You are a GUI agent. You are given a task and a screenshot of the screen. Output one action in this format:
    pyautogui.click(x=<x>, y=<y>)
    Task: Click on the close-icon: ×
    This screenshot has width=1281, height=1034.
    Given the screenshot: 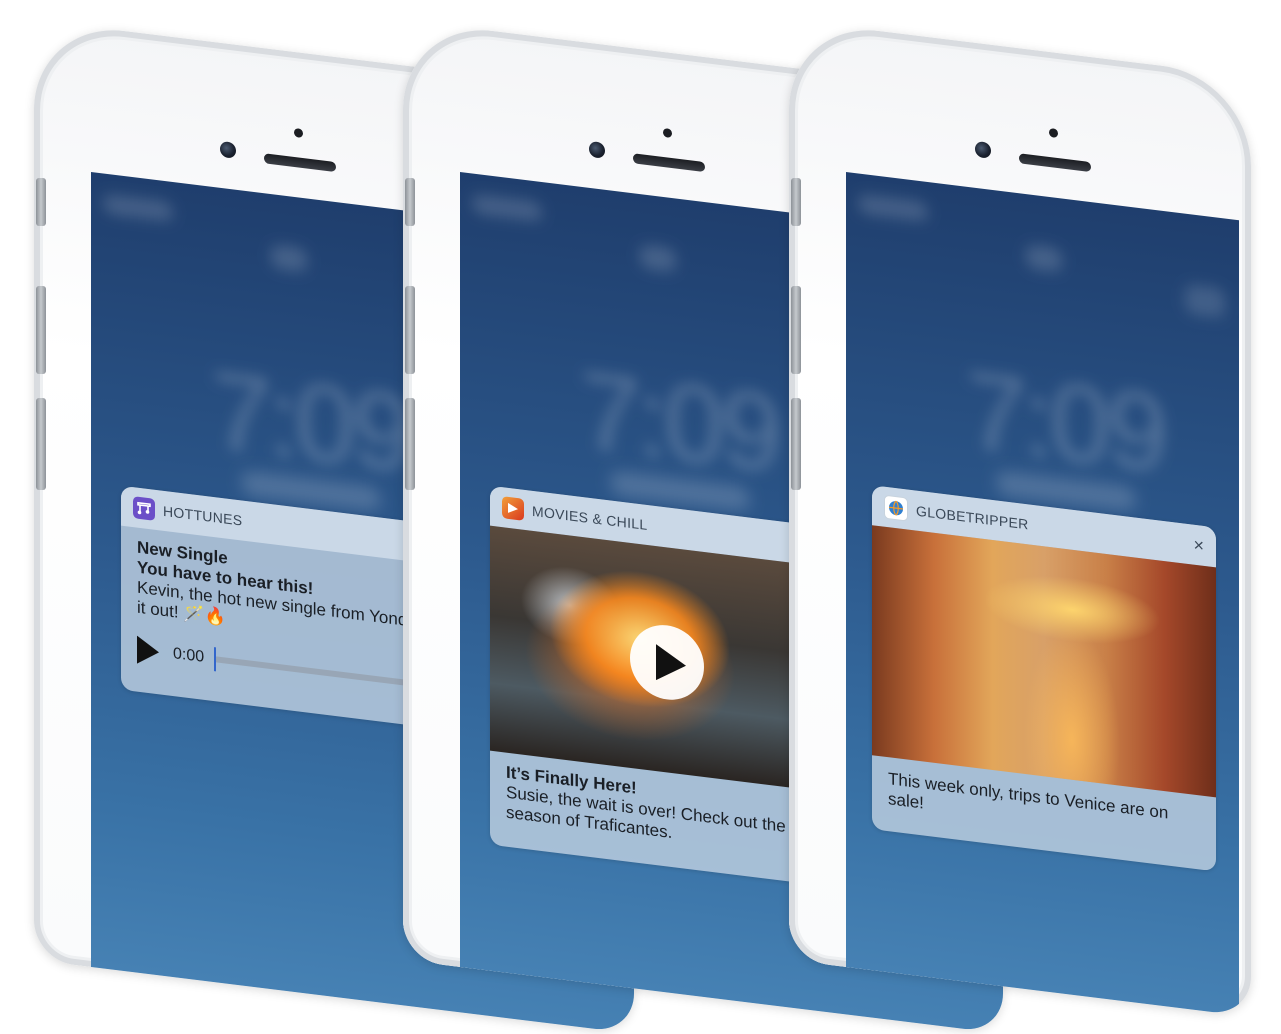 What is the action you would take?
    pyautogui.click(x=1198, y=545)
    